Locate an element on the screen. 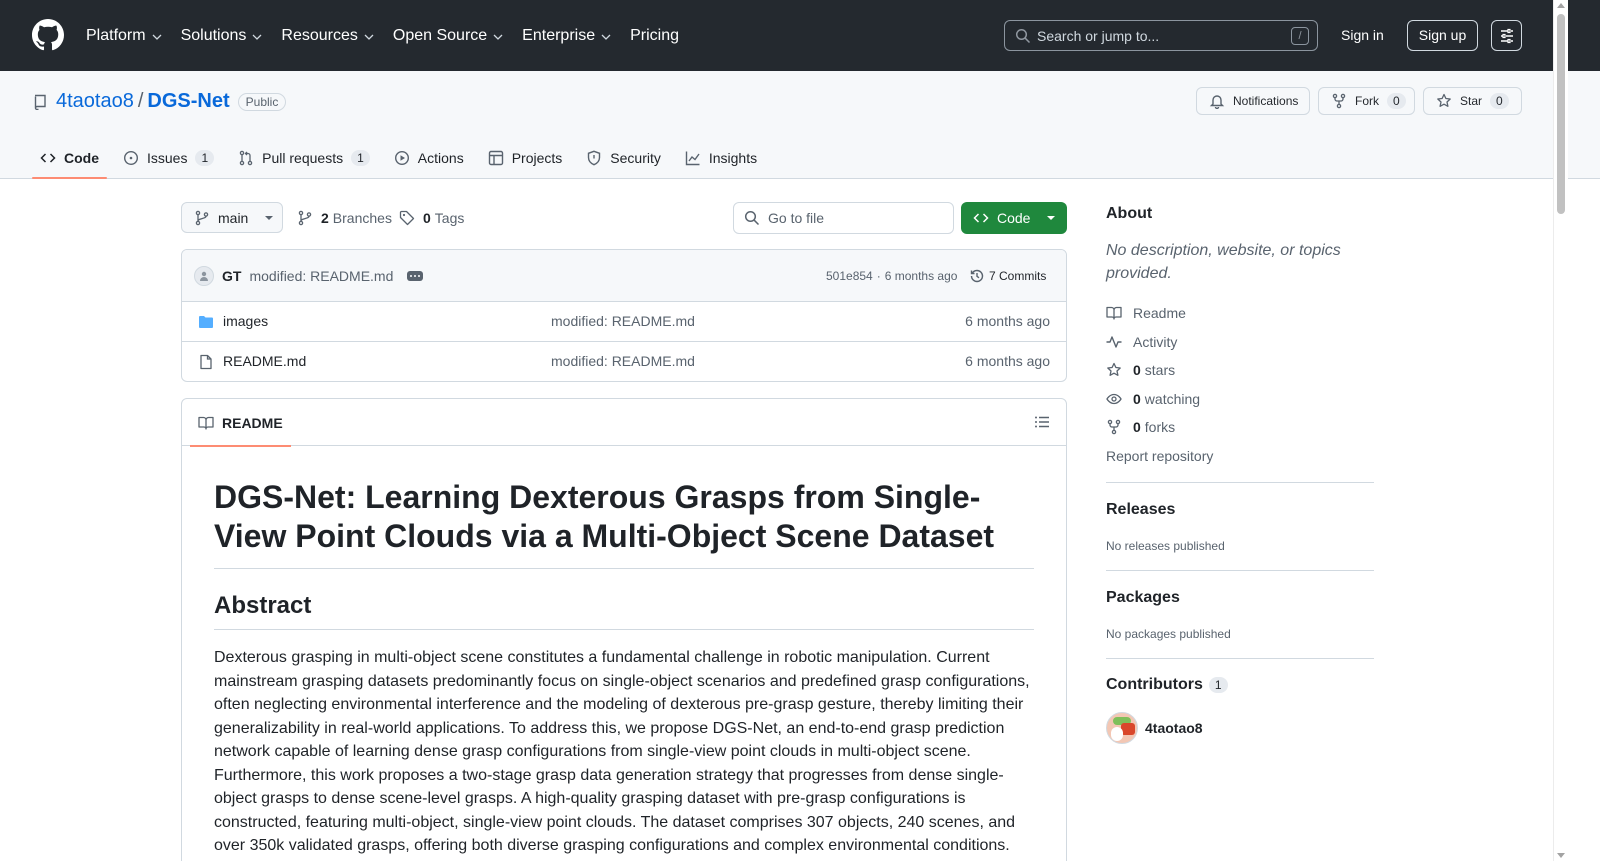  tag-icon is located at coordinates (407, 217).